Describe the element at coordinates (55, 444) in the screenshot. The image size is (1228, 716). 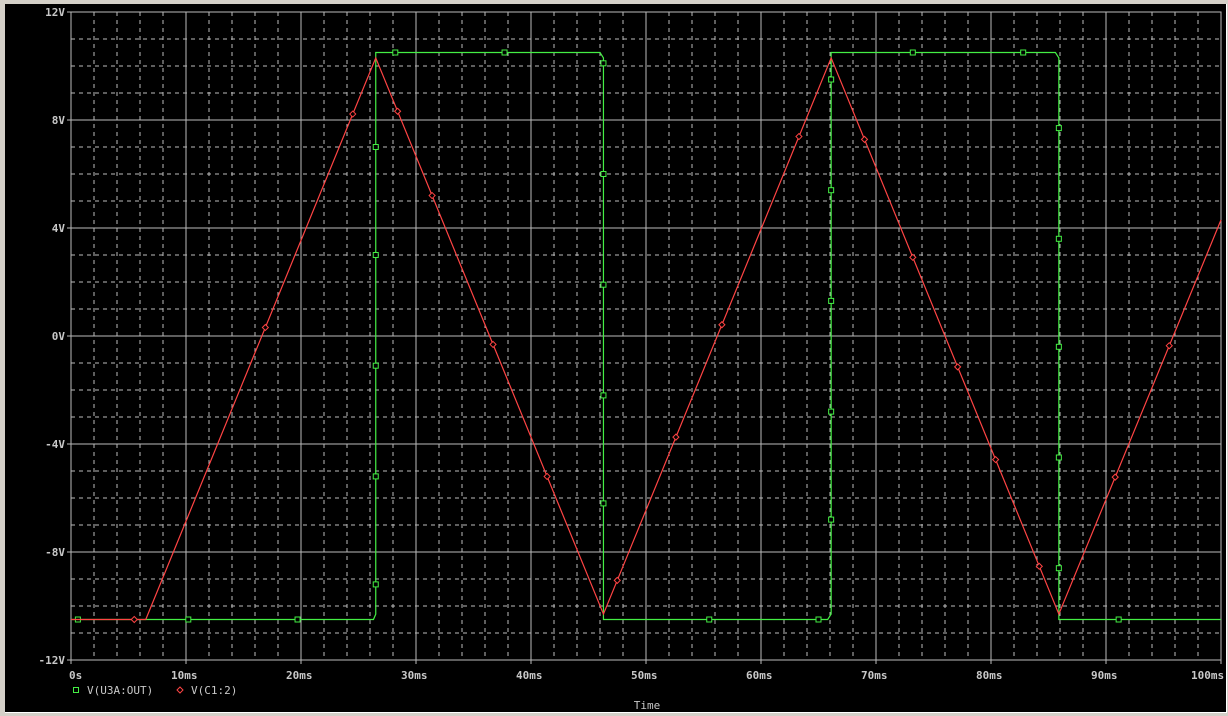
I see `y-tick-label: -4V` at that location.